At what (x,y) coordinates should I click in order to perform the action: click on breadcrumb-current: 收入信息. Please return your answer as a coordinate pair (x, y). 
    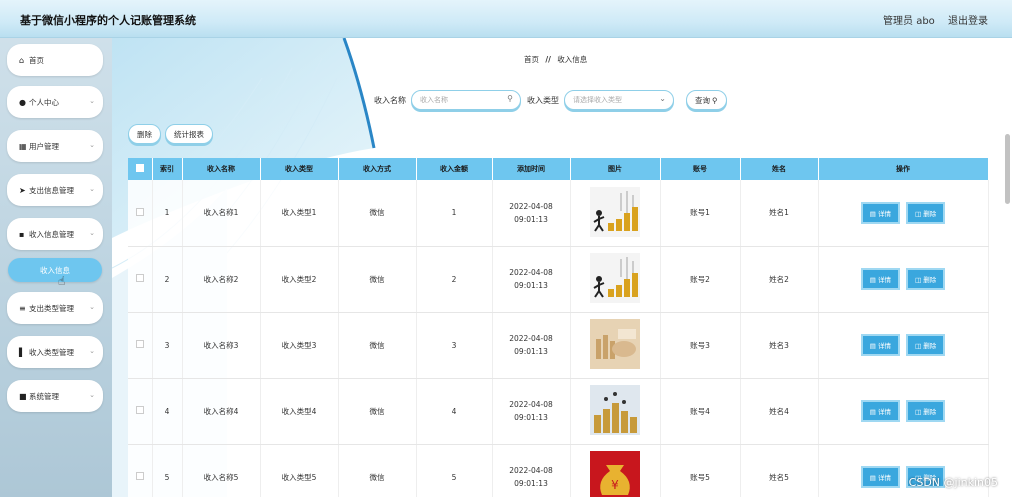
    Looking at the image, I should click on (572, 59).